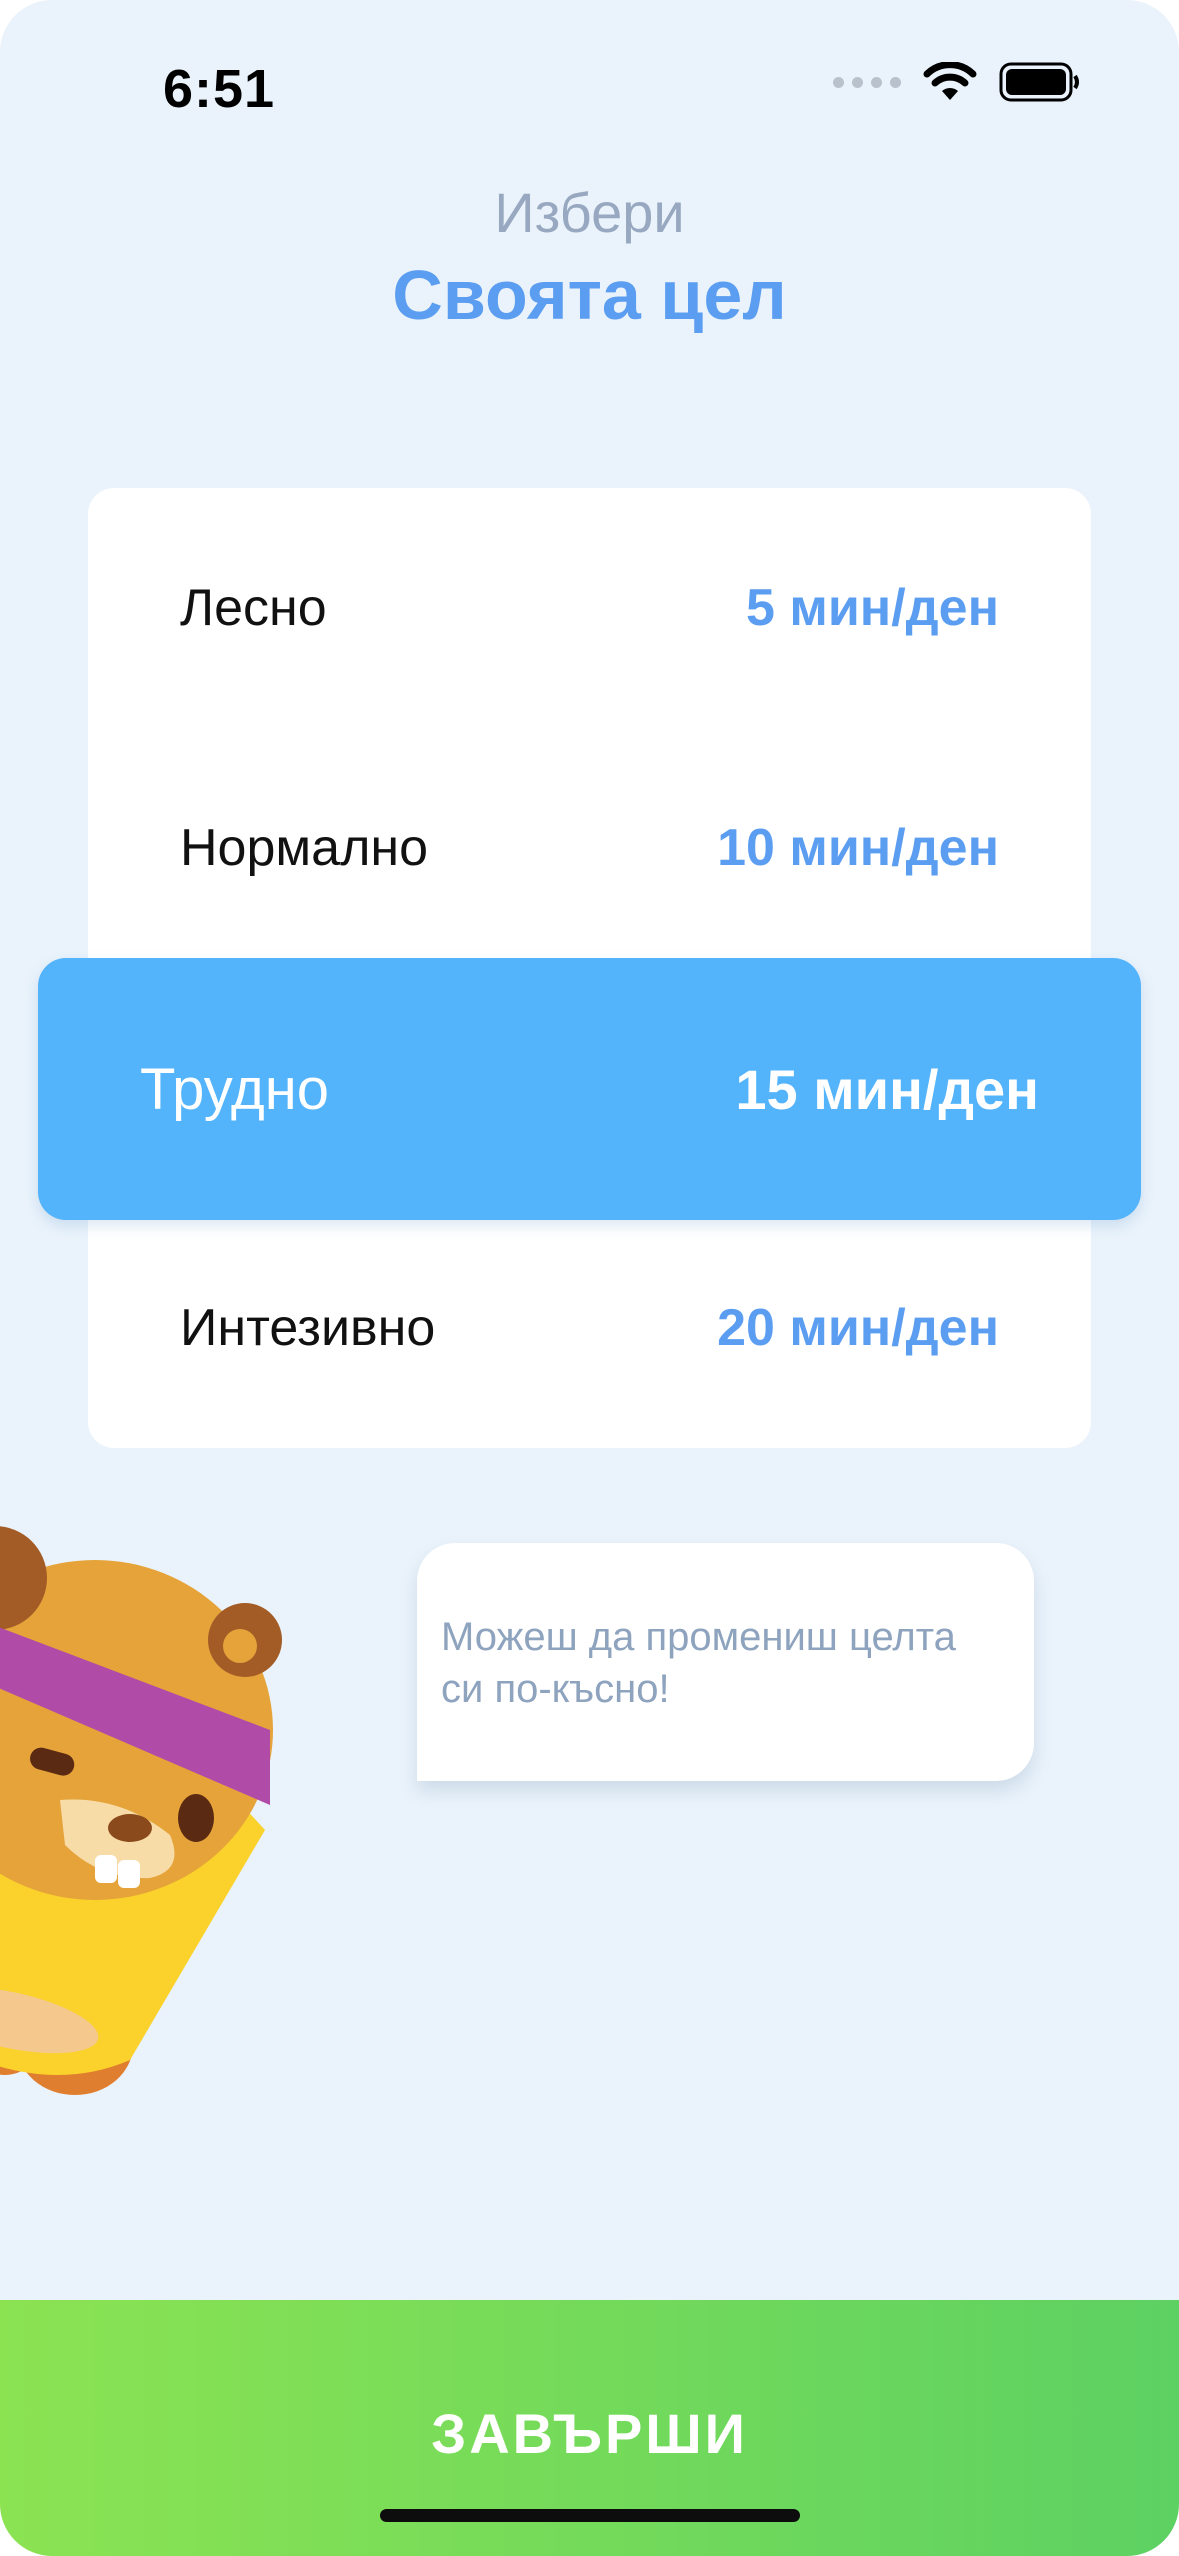 This screenshot has width=1179, height=2556. What do you see at coordinates (219, 89) in the screenshot?
I see `status-time: 6:51` at bounding box center [219, 89].